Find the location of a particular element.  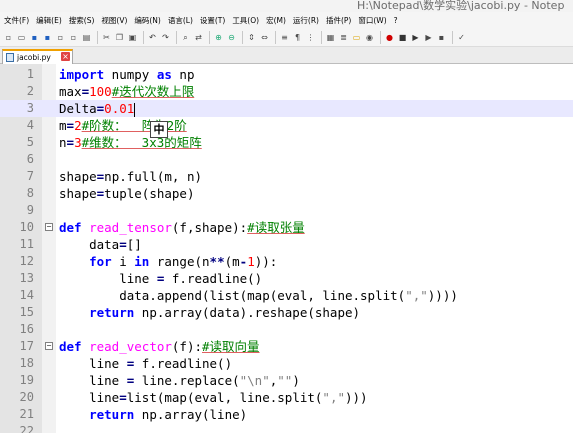

code-token: return is located at coordinates (112, 312).